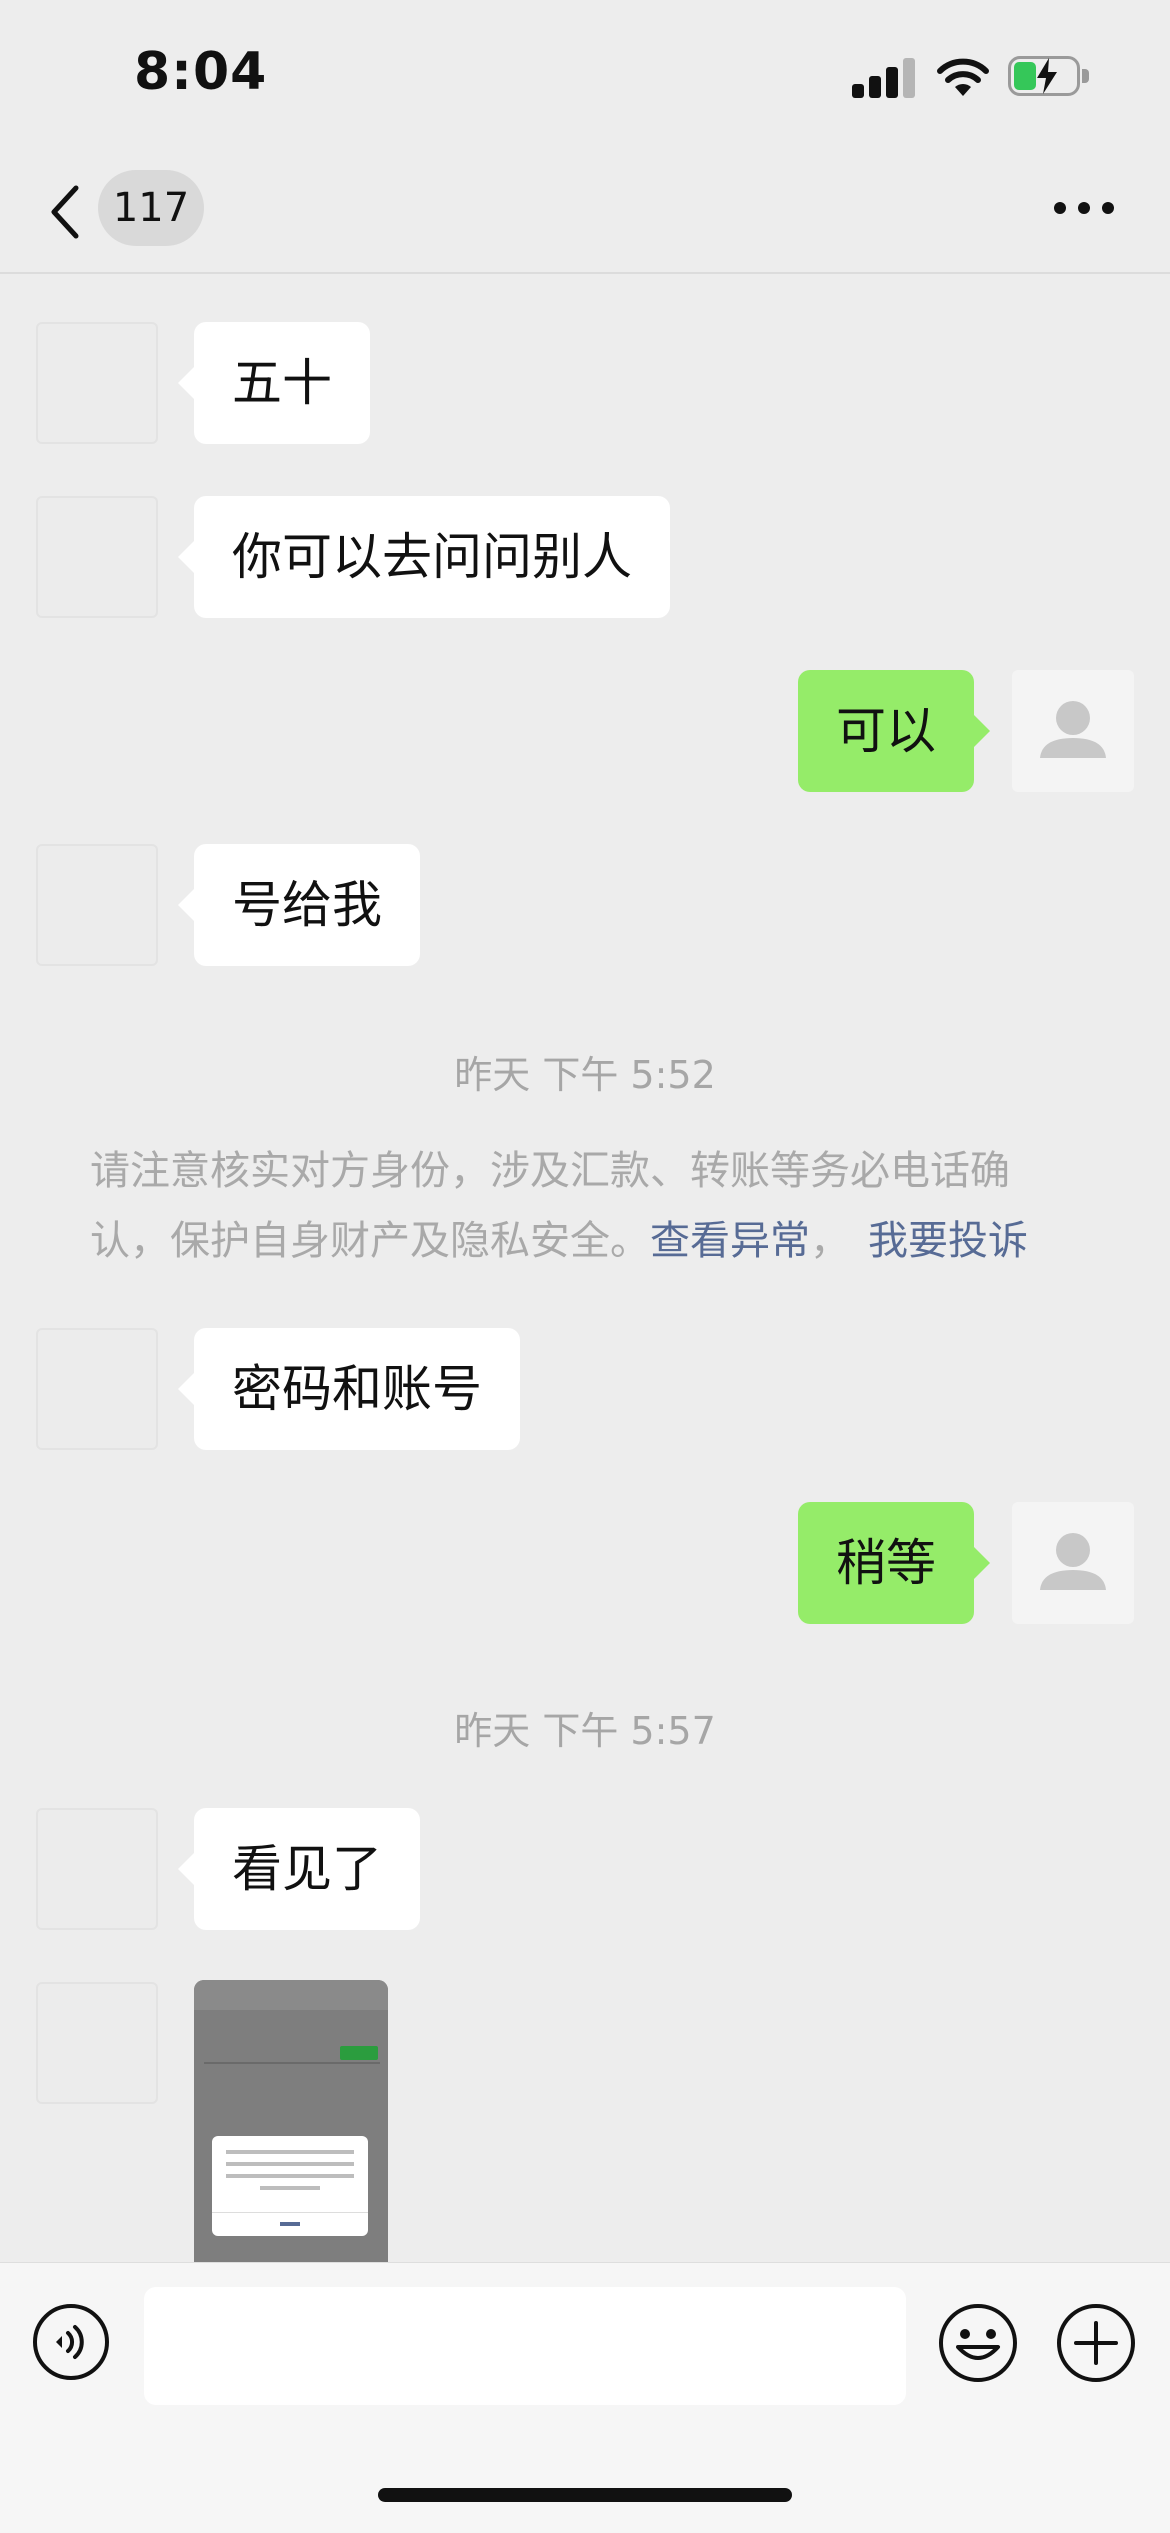 Image resolution: width=1170 pixels, height=2533 pixels. I want to click on unread-count-badge: 117, so click(151, 208).